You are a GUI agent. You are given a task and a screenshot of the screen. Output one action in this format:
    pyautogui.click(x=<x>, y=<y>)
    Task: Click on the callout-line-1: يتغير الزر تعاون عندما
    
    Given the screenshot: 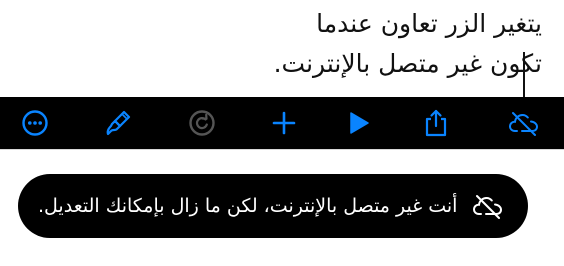 What is the action you would take?
    pyautogui.click(x=429, y=23)
    